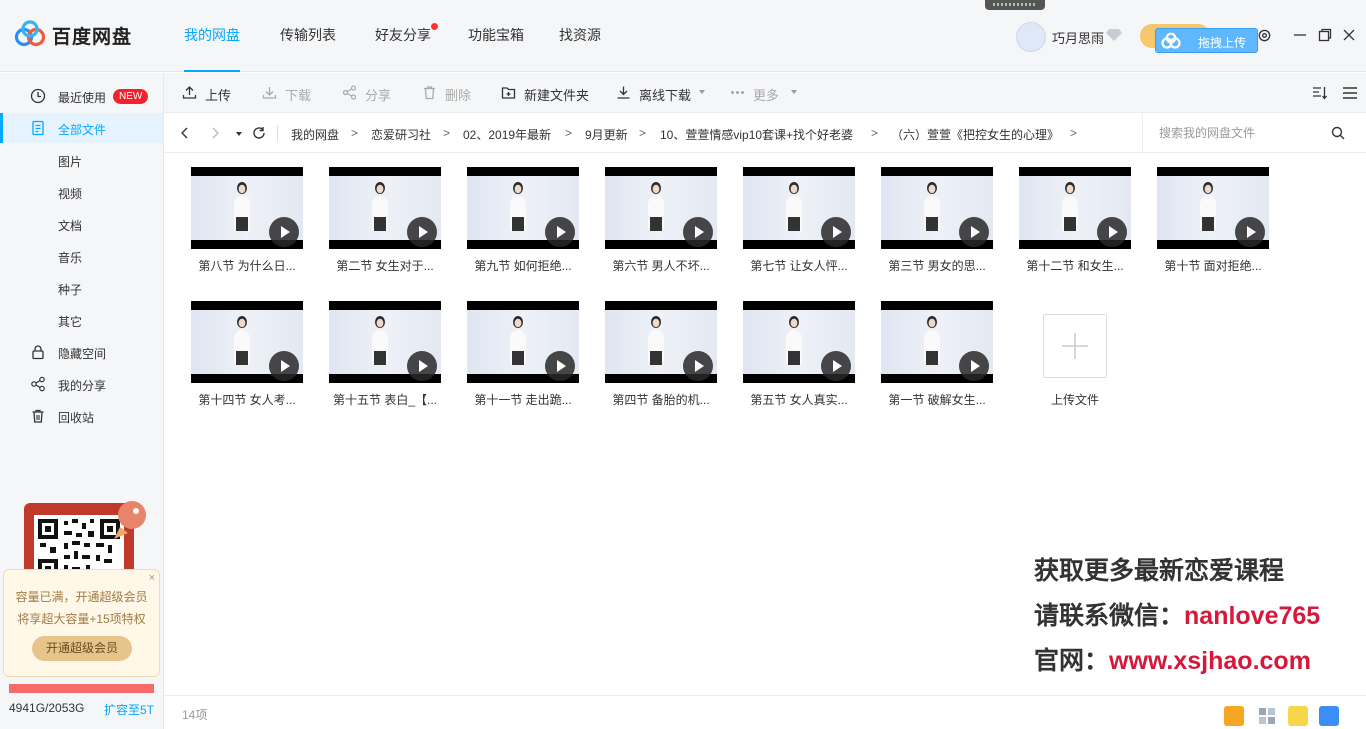 The width and height of the screenshot is (1366, 729). What do you see at coordinates (1031, 37) in the screenshot?
I see `avatar` at bounding box center [1031, 37].